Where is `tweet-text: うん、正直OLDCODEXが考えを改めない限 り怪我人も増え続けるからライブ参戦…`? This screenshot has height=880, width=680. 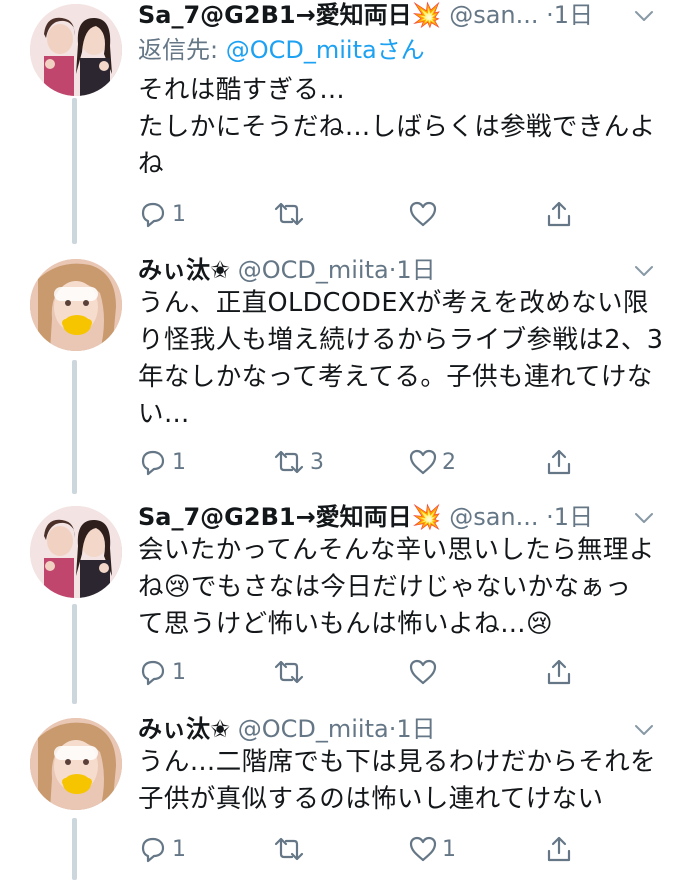 tweet-text: うん、正直OLDCODEXが考えを改めない限 り怪我人も増え続けるからライブ参戦… is located at coordinates (401, 359).